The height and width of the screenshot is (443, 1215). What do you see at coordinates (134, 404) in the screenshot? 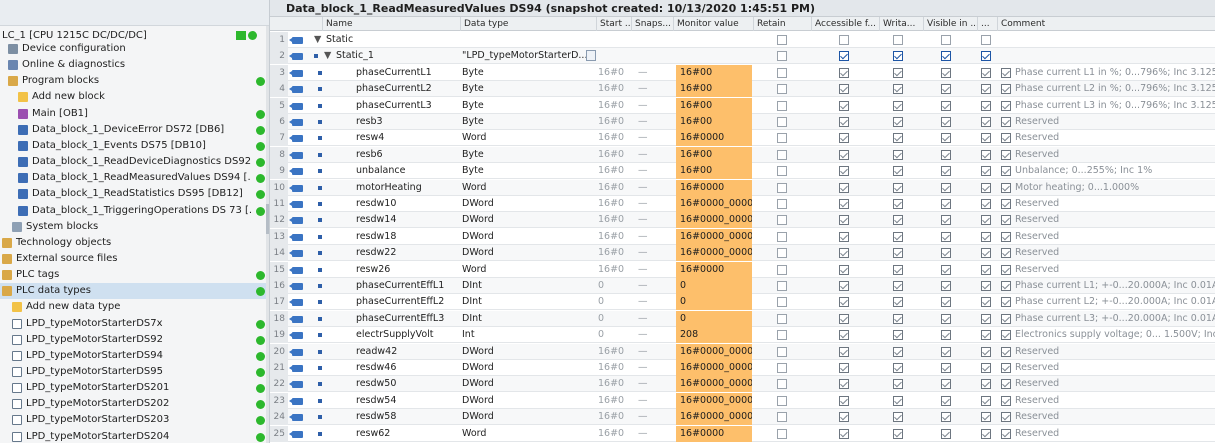
I see `tree-node: LPD_typeMotorStarterDS202` at bounding box center [134, 404].